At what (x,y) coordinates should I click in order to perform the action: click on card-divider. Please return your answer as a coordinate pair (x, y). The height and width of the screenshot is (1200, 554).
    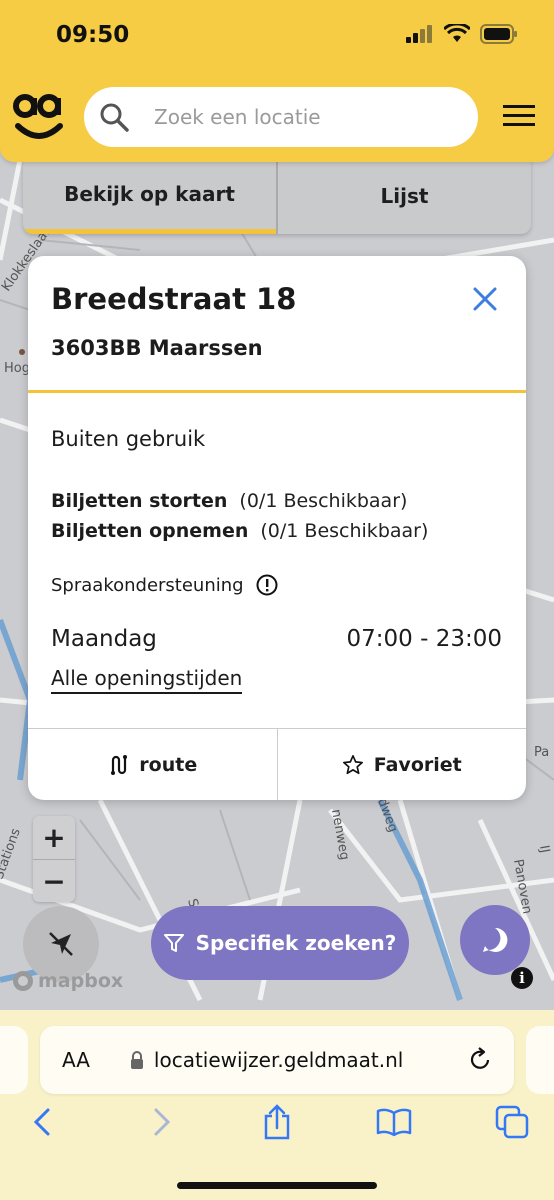
    Looking at the image, I should click on (277, 391).